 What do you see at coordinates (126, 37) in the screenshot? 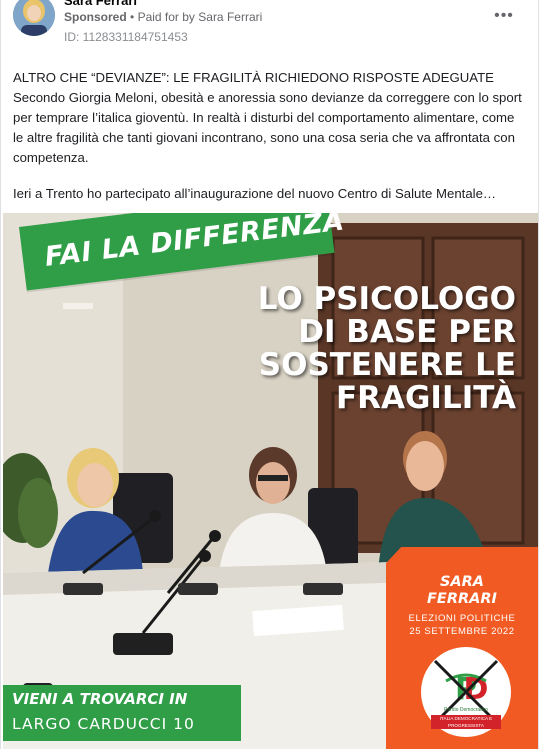
I see `ad-id: ID: 1128331184751453` at bounding box center [126, 37].